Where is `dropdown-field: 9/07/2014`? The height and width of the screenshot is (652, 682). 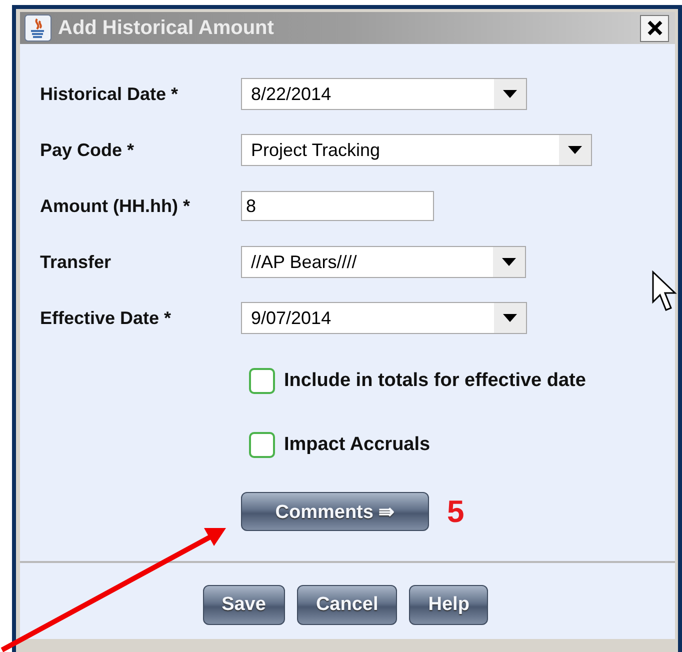
dropdown-field: 9/07/2014 is located at coordinates (384, 318).